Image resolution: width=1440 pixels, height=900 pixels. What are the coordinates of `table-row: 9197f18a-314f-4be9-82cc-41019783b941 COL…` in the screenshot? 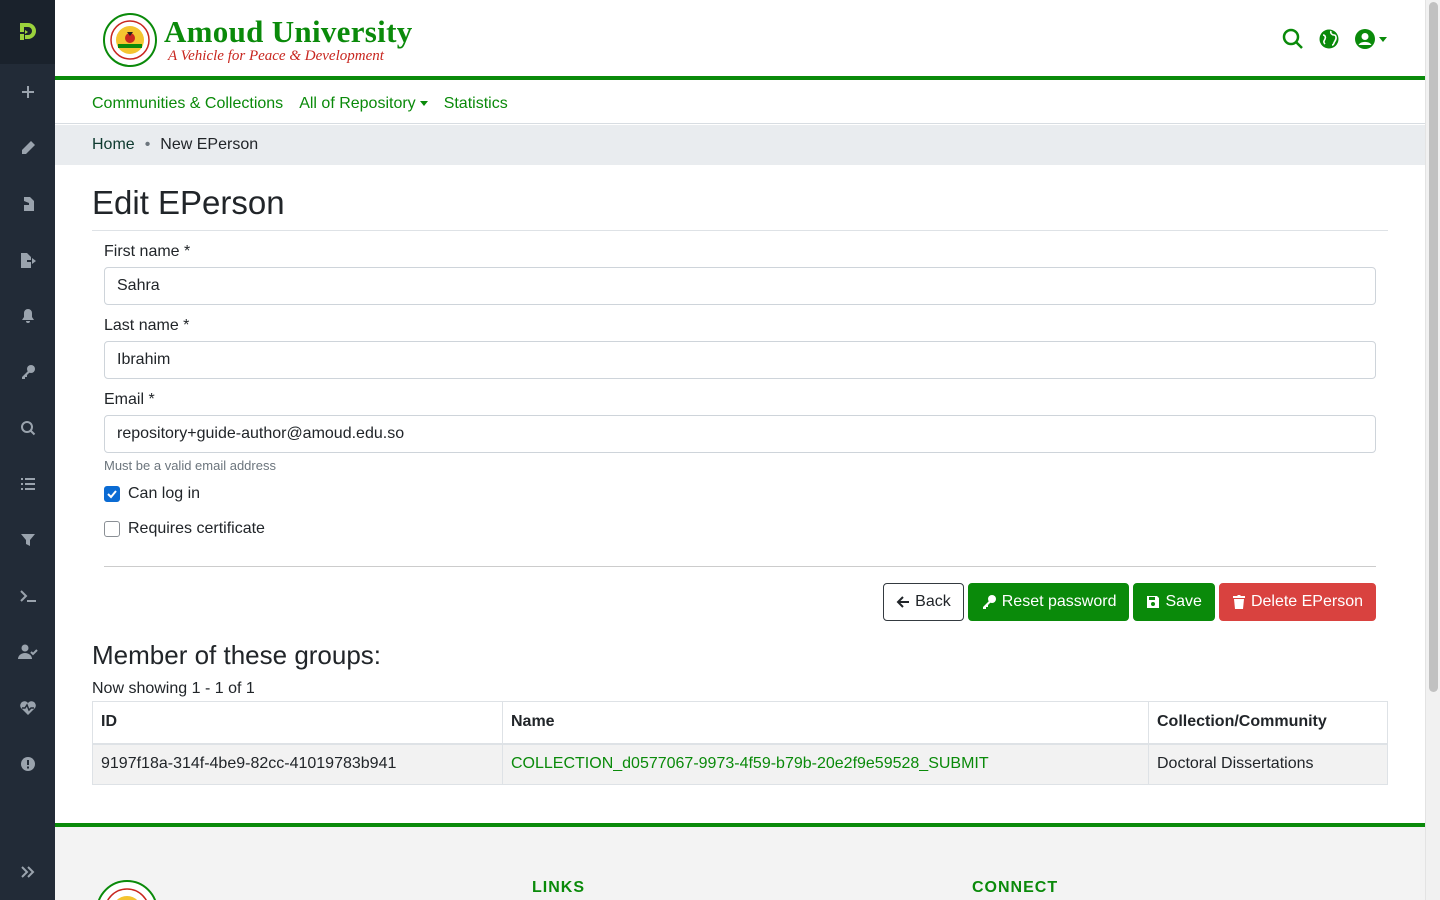 It's located at (740, 764).